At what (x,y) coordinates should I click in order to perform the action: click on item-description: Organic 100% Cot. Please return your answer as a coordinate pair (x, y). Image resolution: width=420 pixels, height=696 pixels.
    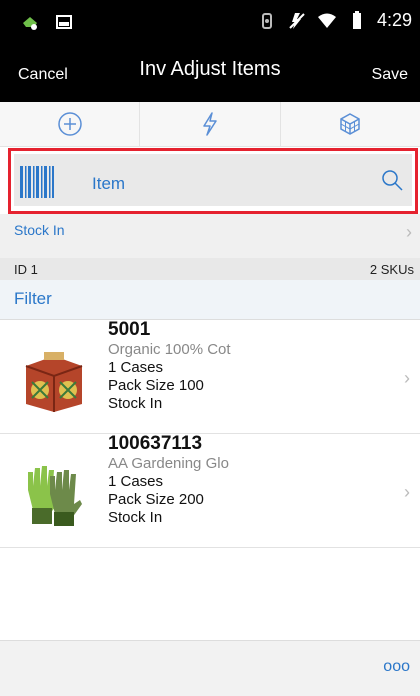
    Looking at the image, I should click on (169, 349).